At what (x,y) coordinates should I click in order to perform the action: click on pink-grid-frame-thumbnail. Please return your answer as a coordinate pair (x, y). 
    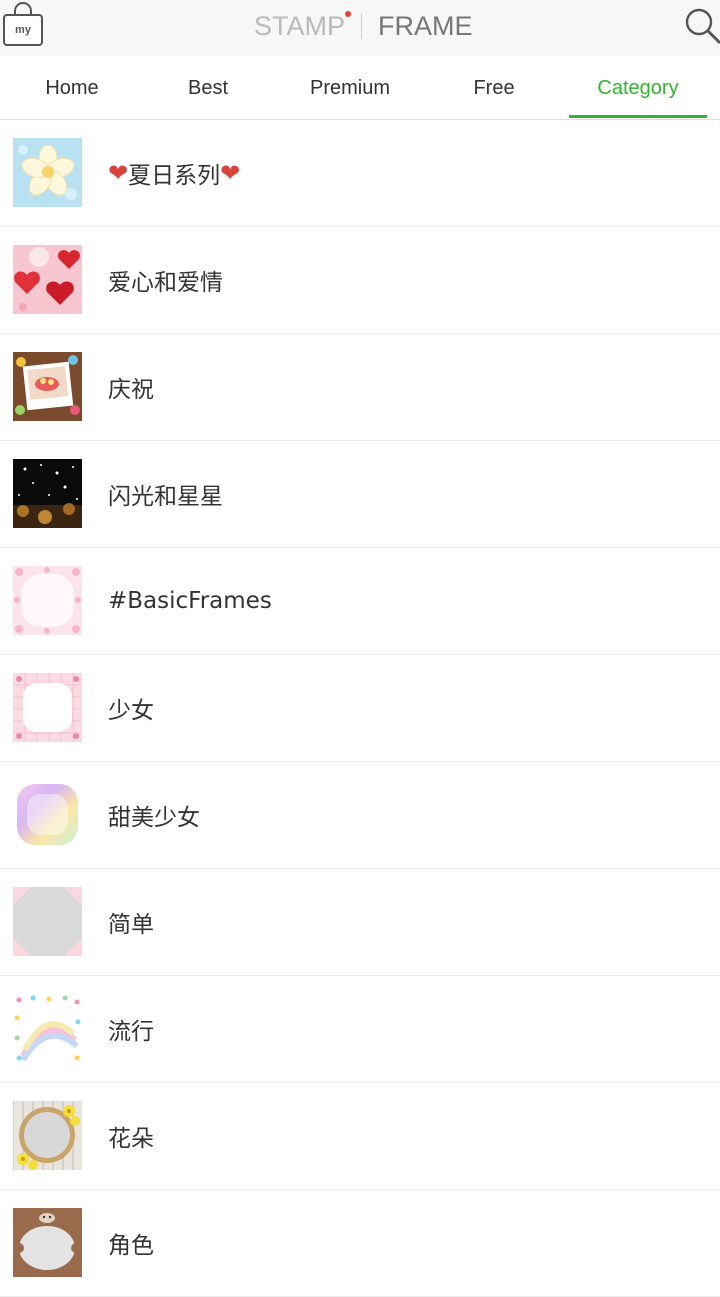
    Looking at the image, I should click on (47, 707).